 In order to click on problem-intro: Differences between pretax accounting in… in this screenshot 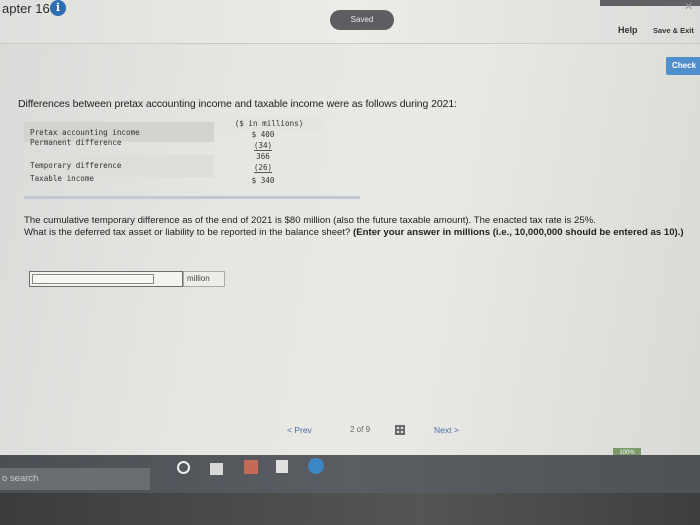, I will do `click(237, 104)`.